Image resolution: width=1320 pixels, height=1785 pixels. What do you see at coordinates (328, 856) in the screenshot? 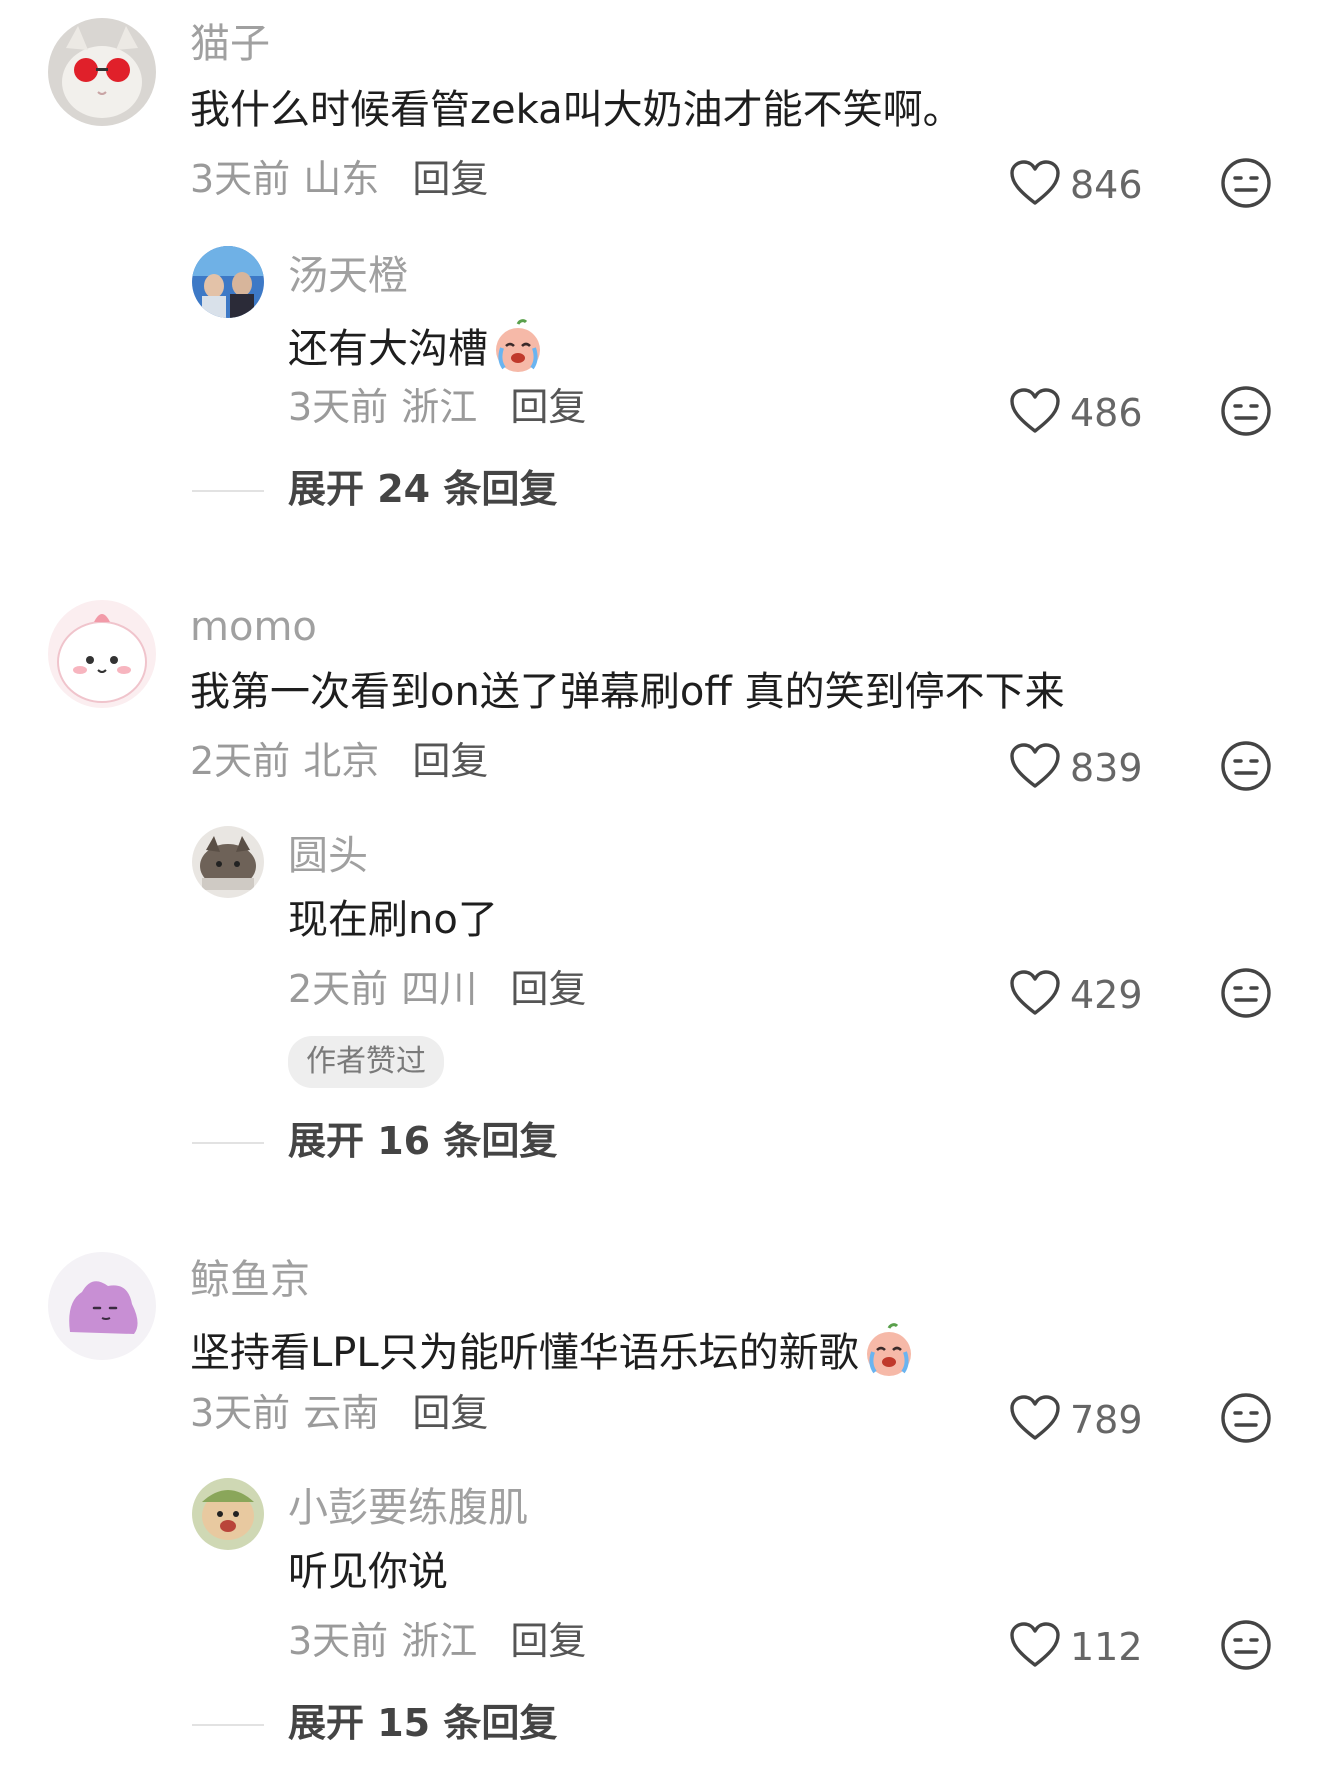
I see `username: 圆头` at bounding box center [328, 856].